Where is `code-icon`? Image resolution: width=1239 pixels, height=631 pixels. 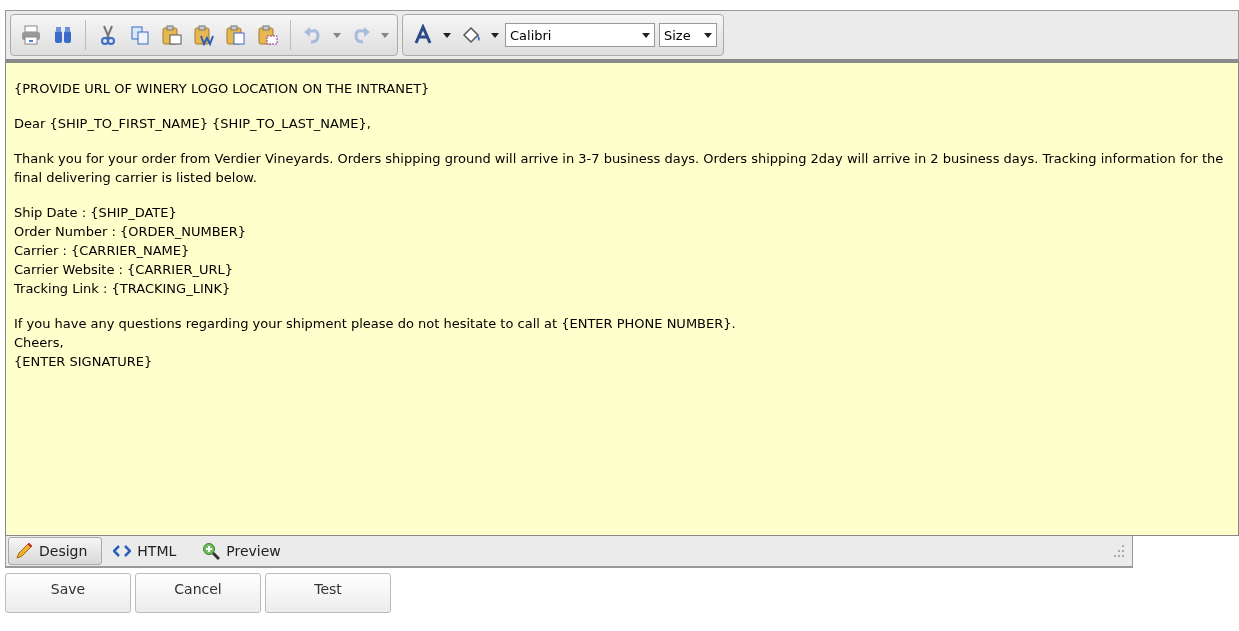 code-icon is located at coordinates (122, 551).